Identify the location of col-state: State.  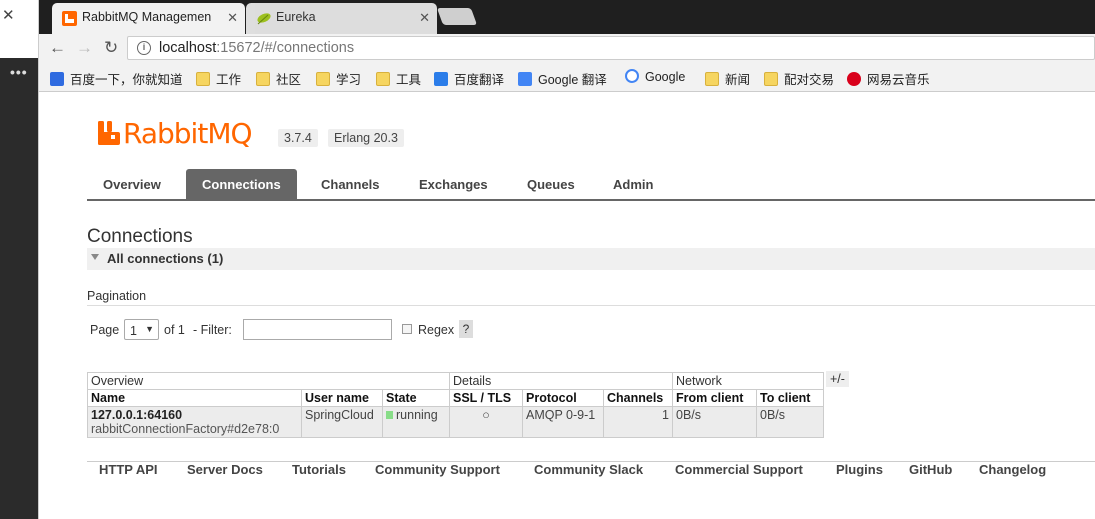
(416, 398).